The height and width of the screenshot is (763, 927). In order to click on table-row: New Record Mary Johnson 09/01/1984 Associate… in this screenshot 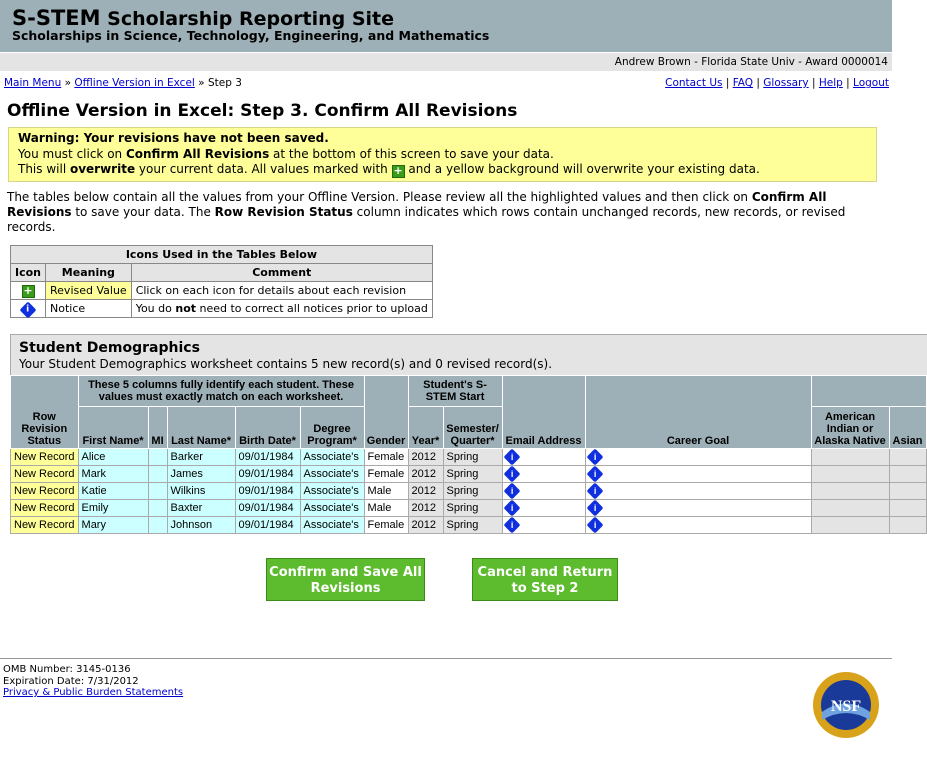, I will do `click(468, 525)`.